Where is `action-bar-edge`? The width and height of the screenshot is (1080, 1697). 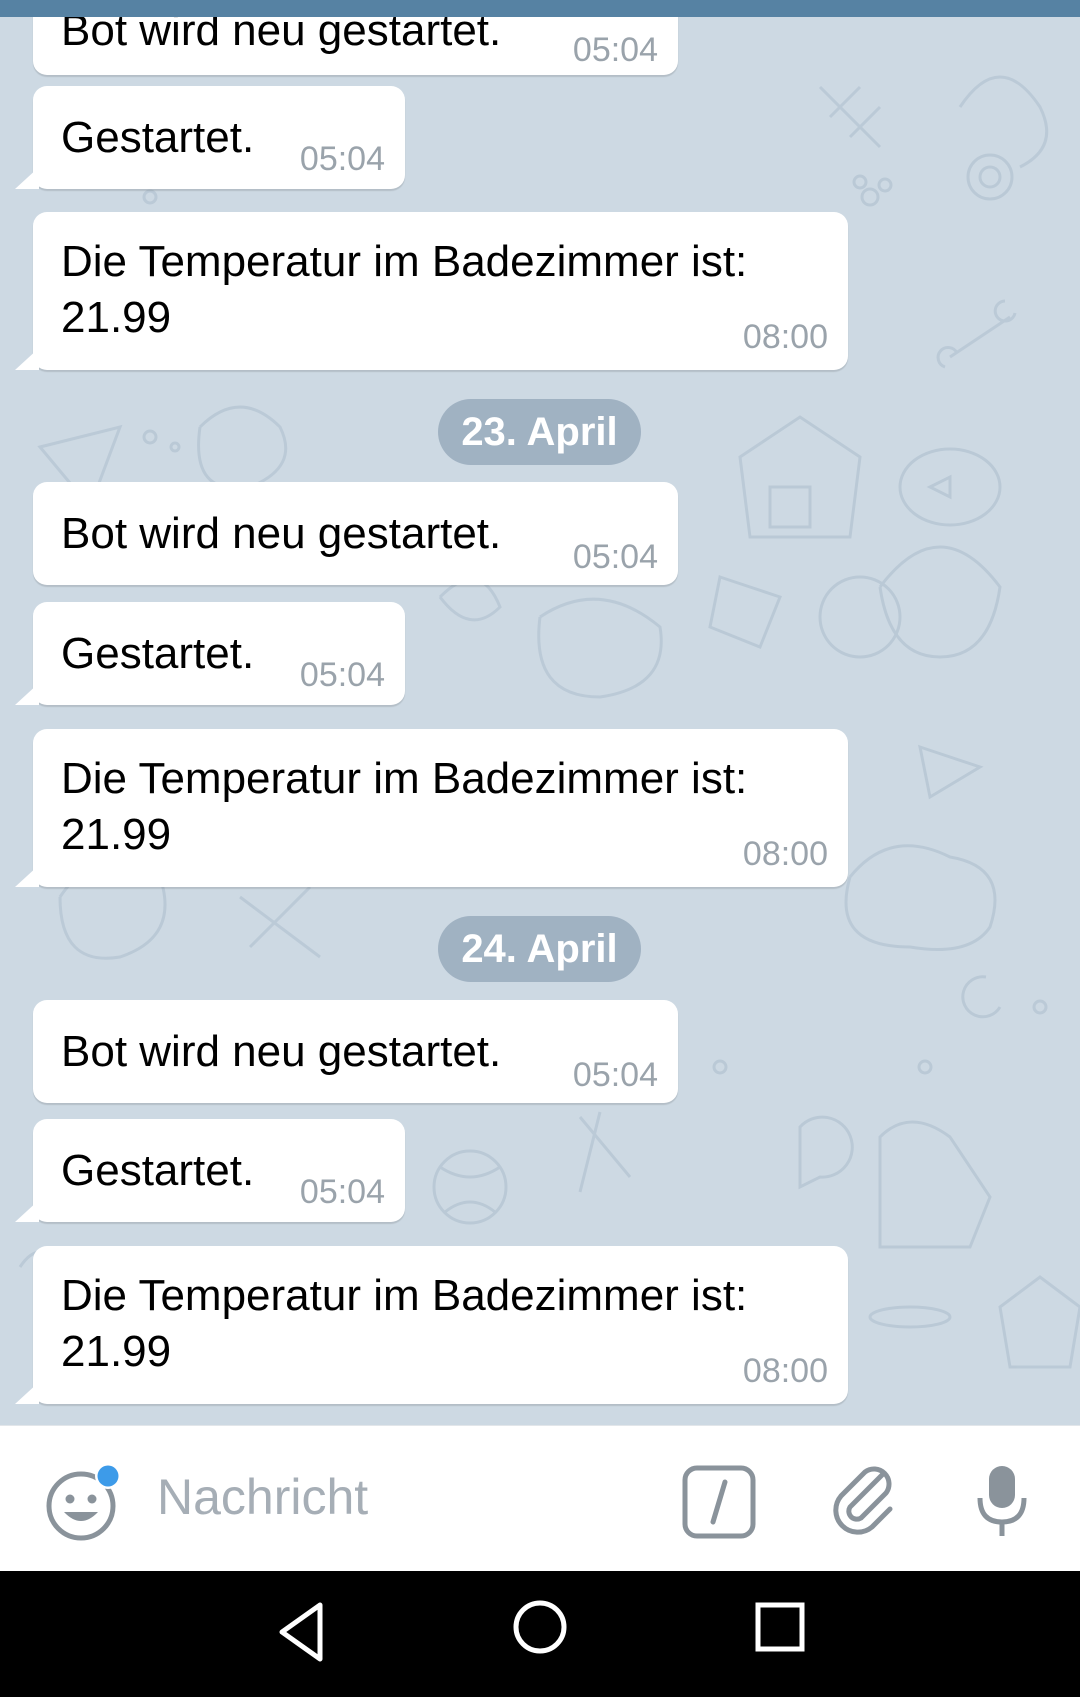
action-bar-edge is located at coordinates (540, 8).